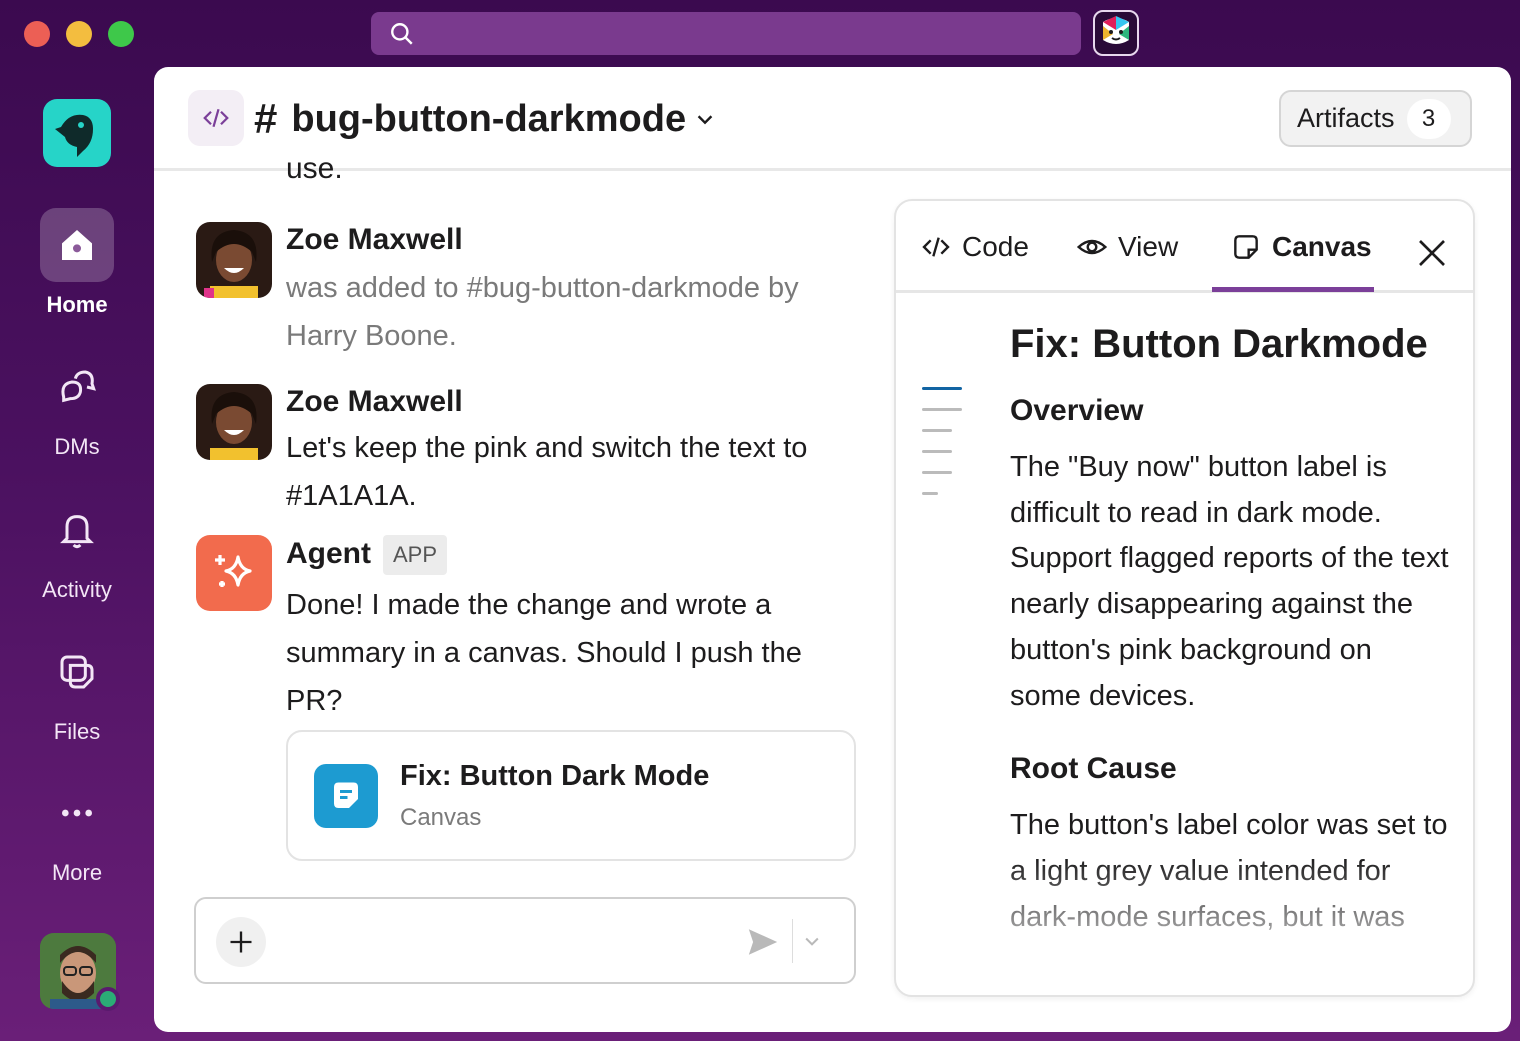  I want to click on agent-avatar, so click(234, 573).